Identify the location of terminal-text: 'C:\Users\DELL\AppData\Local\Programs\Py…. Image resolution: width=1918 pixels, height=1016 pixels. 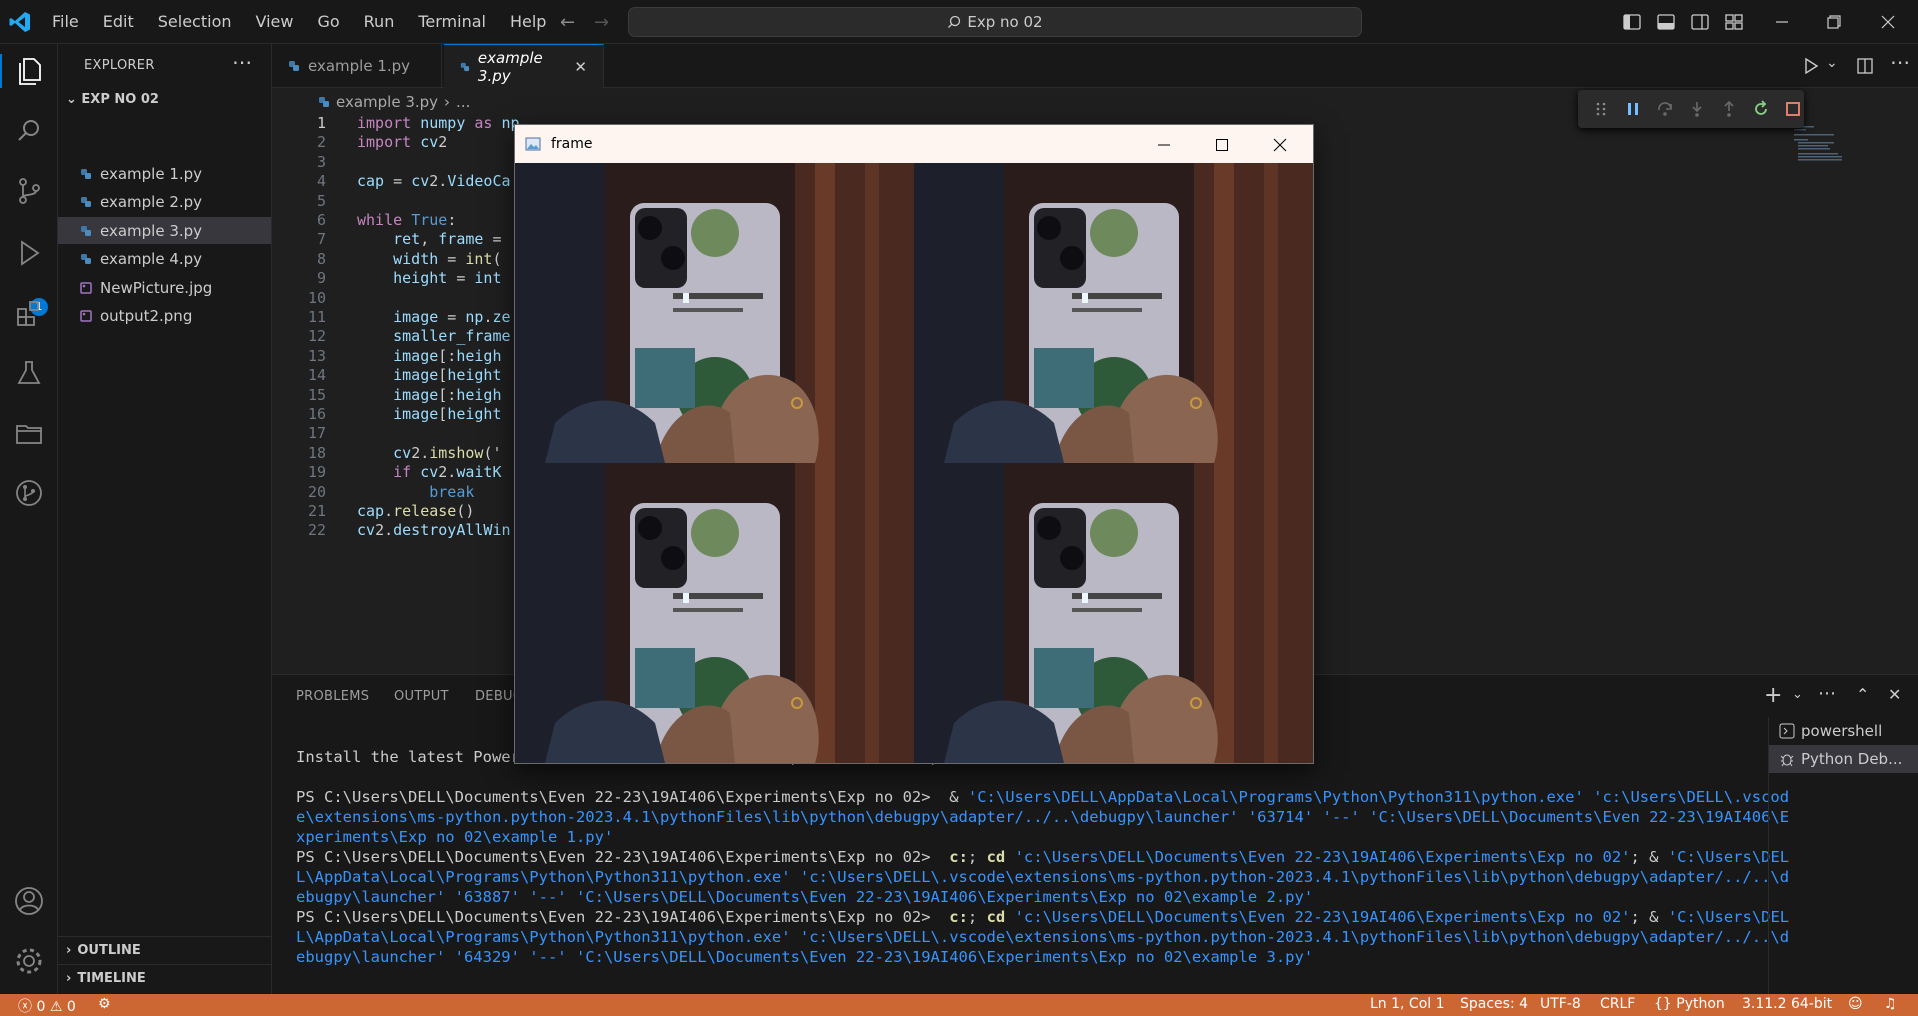
(1378, 797).